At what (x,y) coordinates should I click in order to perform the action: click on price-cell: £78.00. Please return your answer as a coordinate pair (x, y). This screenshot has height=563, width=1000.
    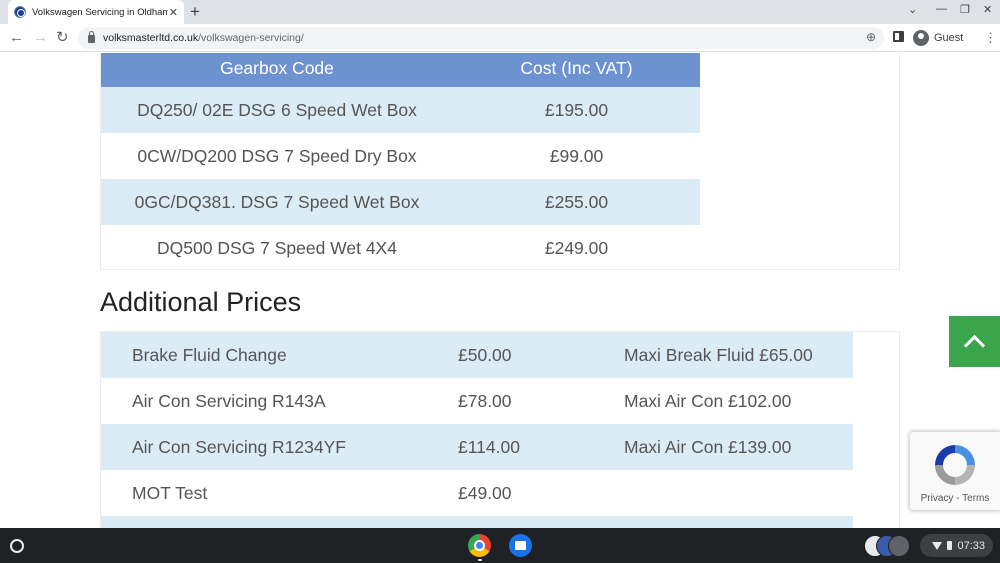
    Looking at the image, I should click on (485, 400).